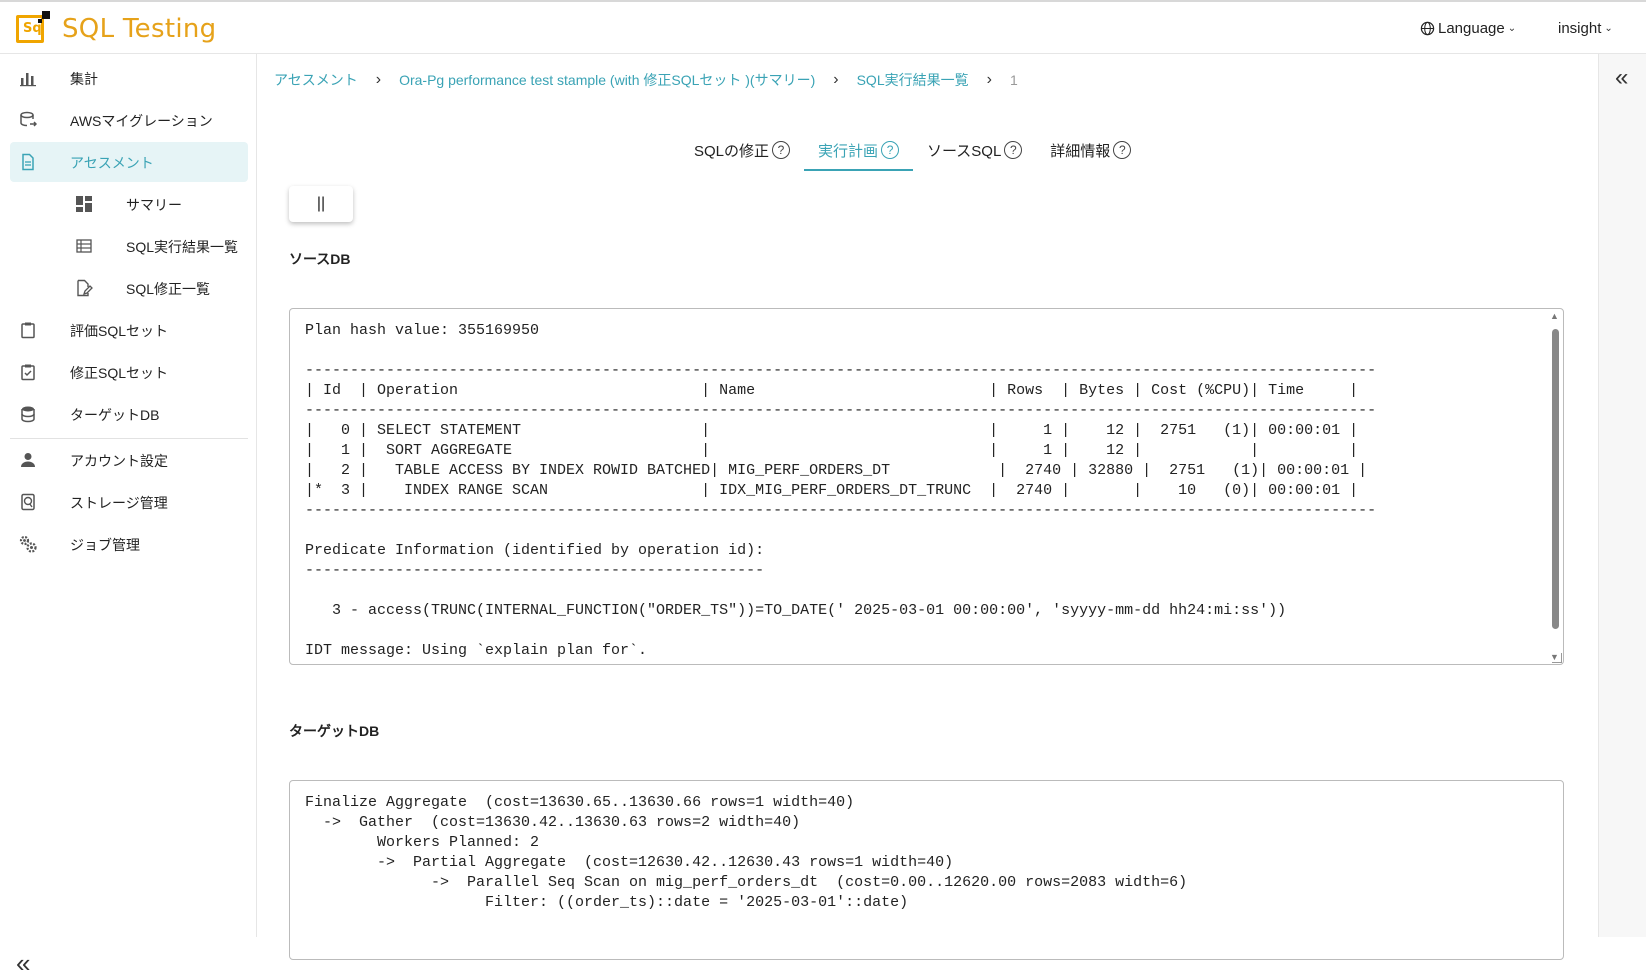 This screenshot has height=978, width=1646. Describe the element at coordinates (119, 331) in the screenshot. I see `sidebar-item-label: 評価SQLセット` at that location.